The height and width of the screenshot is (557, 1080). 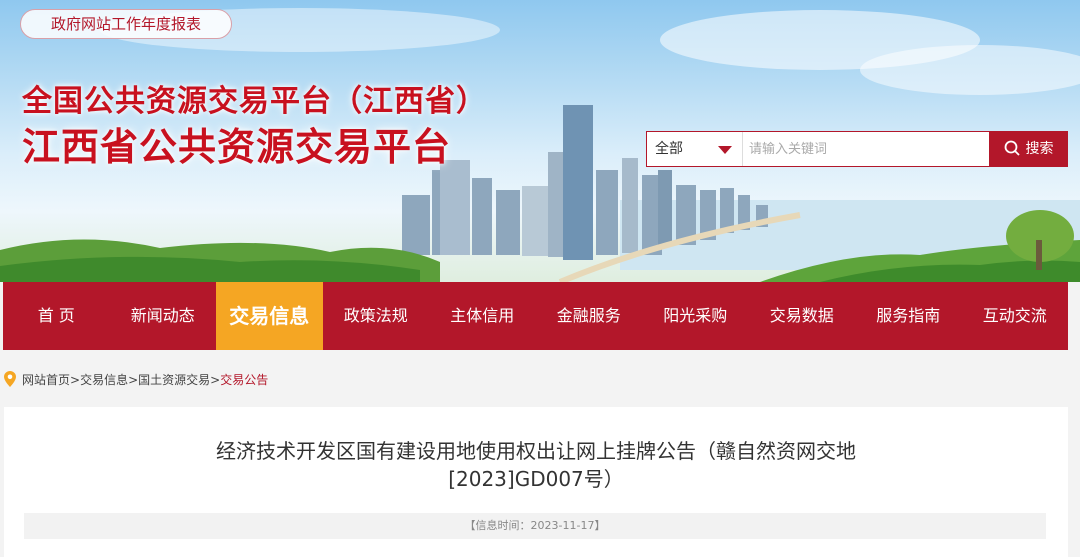 What do you see at coordinates (536, 451) in the screenshot?
I see `article-title-line1: 经济技术开发区国有建设用地使用权出让网上挂牌公告（赣自然资网交地` at bounding box center [536, 451].